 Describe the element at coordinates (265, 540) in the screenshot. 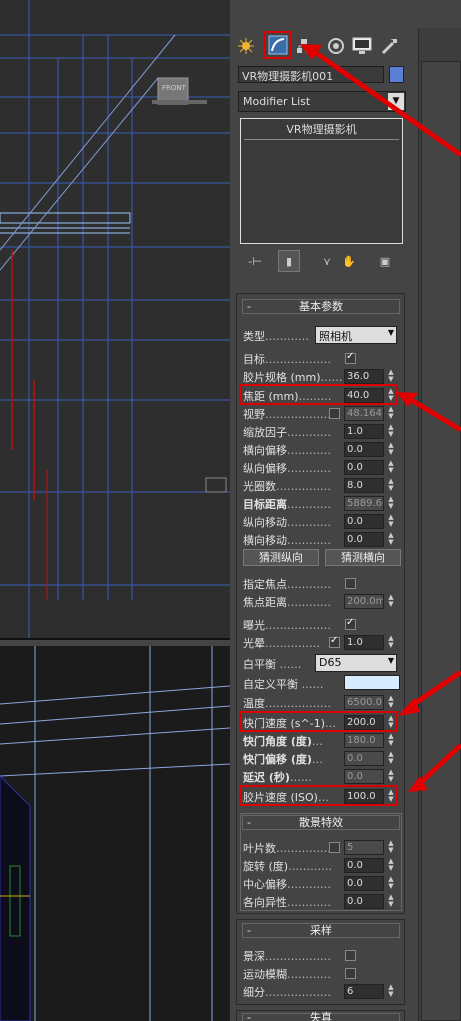

I see `htilt-label: 横向移动` at that location.